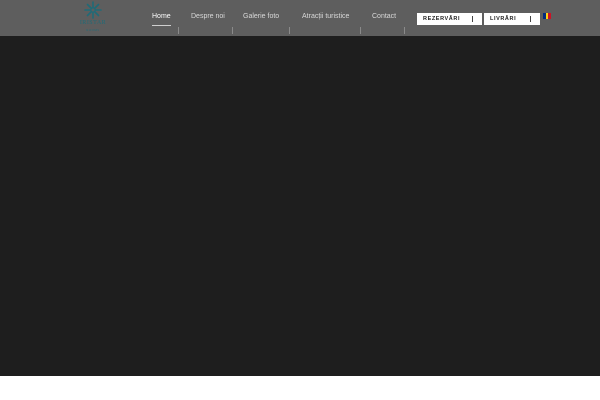 This screenshot has height=400, width=600. What do you see at coordinates (208, 16) in the screenshot?
I see `nav-item-despre-noi: Despre noi` at bounding box center [208, 16].